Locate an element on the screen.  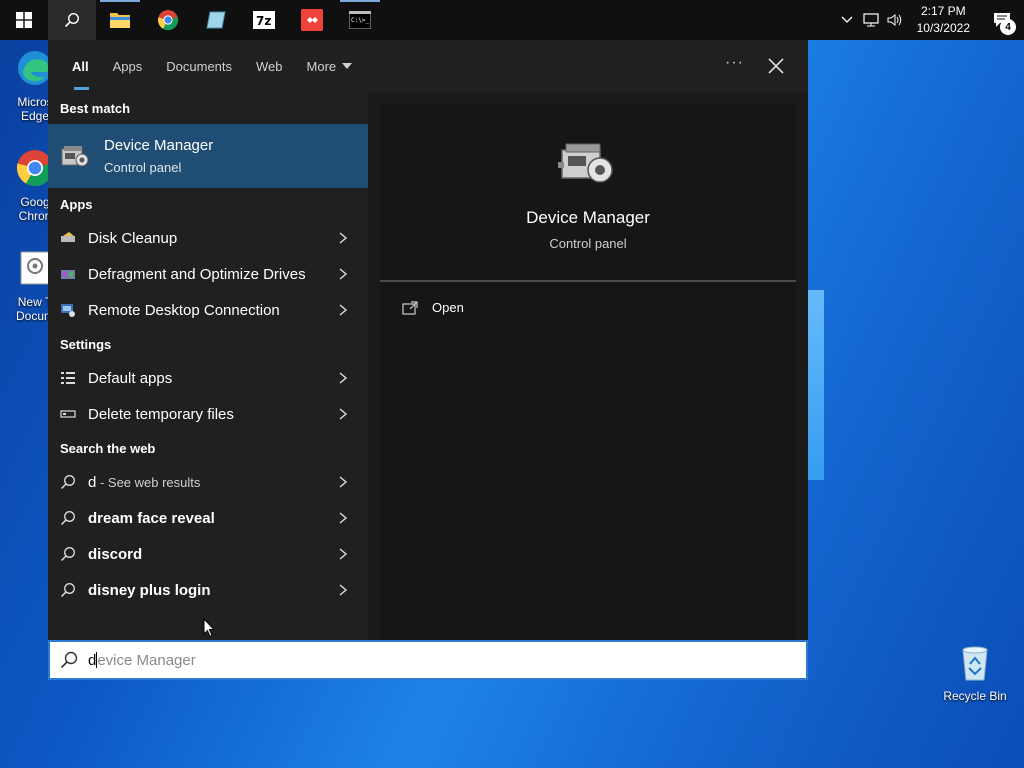
7zip-icon: 7z is located at coordinates (264, 20).